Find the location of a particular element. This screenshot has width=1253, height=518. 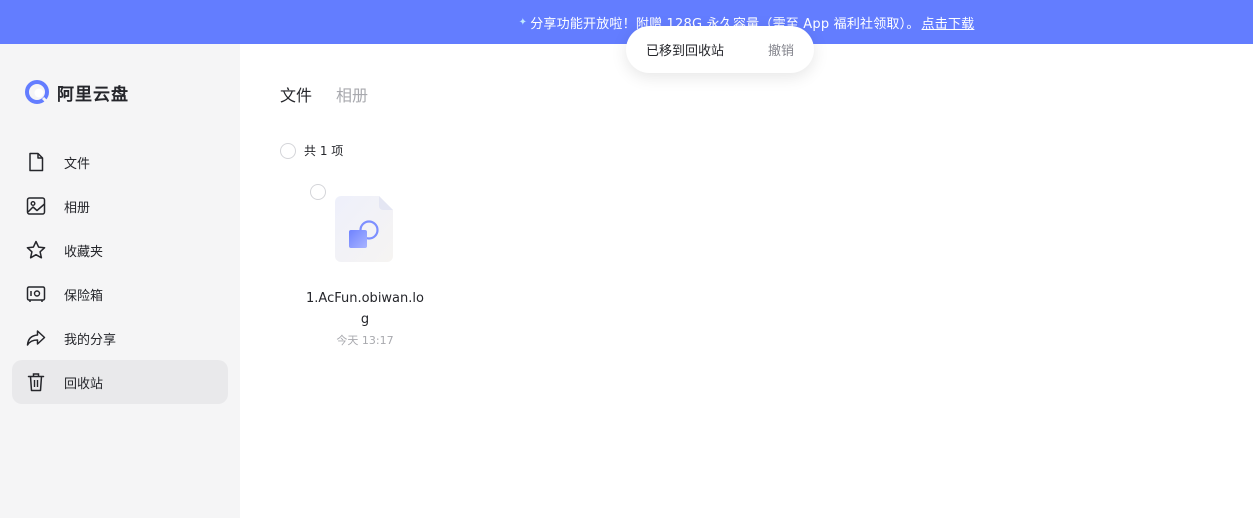

file-icon is located at coordinates (36, 162).